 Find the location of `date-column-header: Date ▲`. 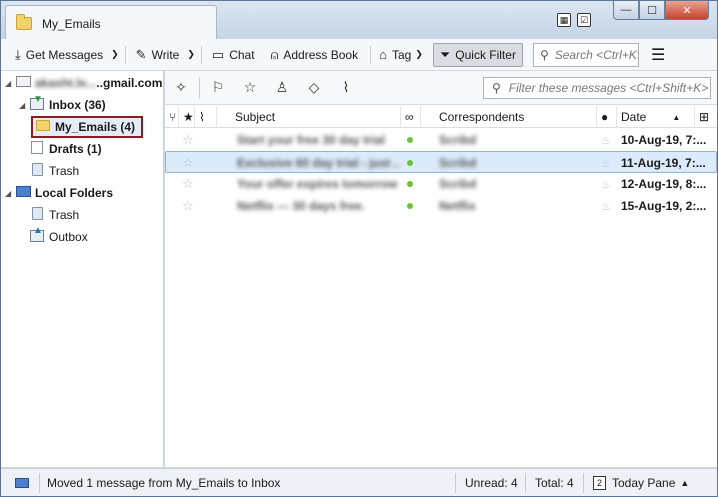

date-column-header: Date ▲ is located at coordinates (656, 117).